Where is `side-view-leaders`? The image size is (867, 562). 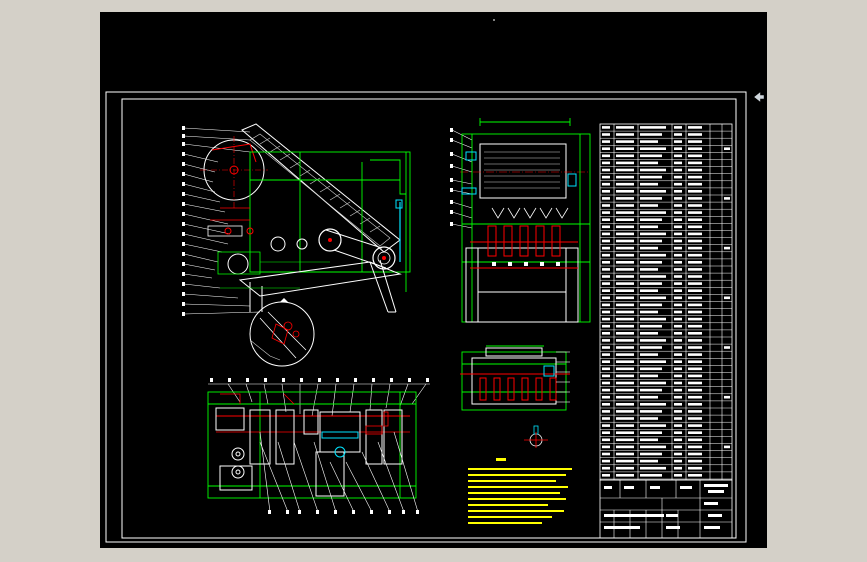
side-view-leaders is located at coordinates (222, 221).